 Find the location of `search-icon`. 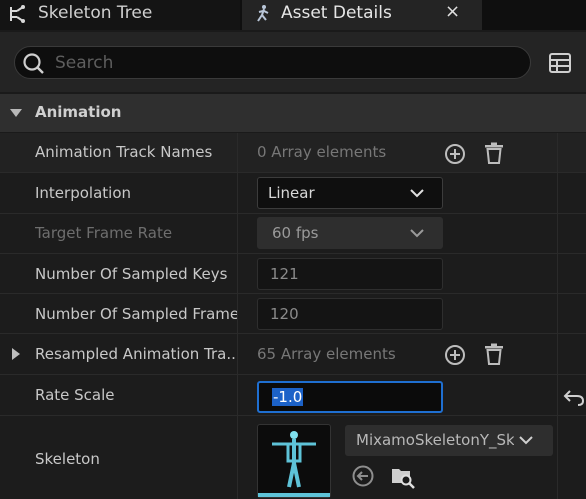

search-icon is located at coordinates (33, 63).